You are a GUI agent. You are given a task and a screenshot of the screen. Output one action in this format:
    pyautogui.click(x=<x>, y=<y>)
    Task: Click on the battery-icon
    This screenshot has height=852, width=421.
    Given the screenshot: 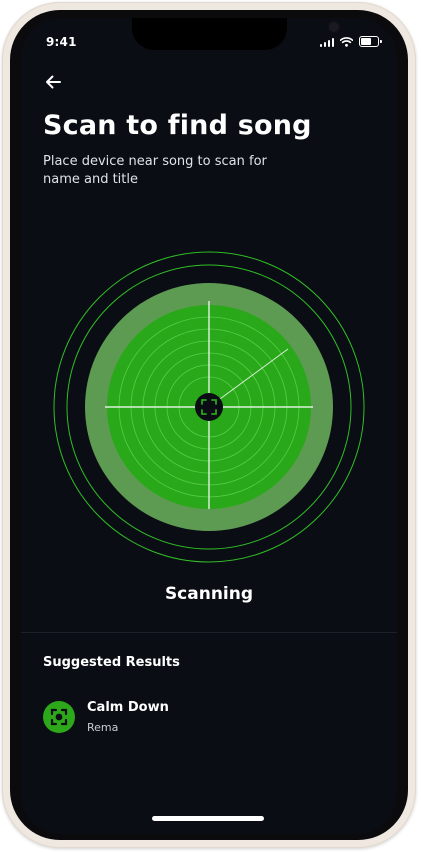 What is the action you would take?
    pyautogui.click(x=370, y=41)
    